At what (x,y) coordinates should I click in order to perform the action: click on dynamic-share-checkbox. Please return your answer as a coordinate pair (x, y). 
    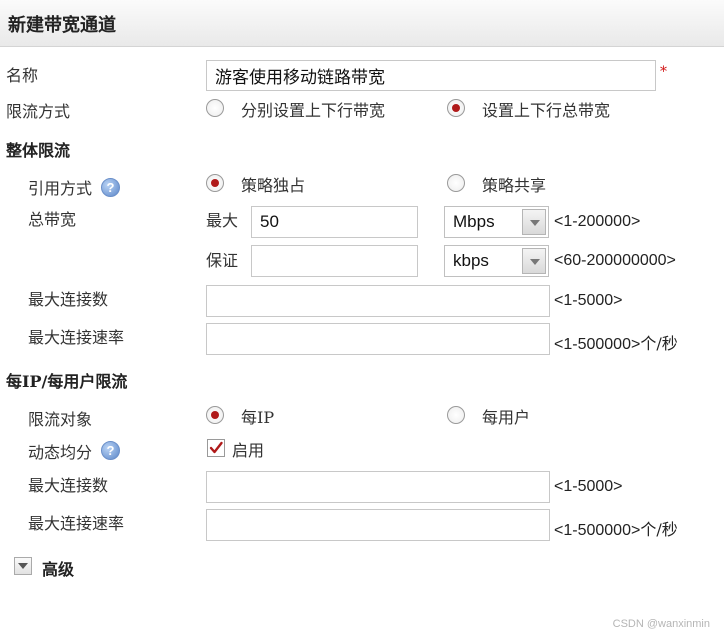
    Looking at the image, I should click on (216, 448).